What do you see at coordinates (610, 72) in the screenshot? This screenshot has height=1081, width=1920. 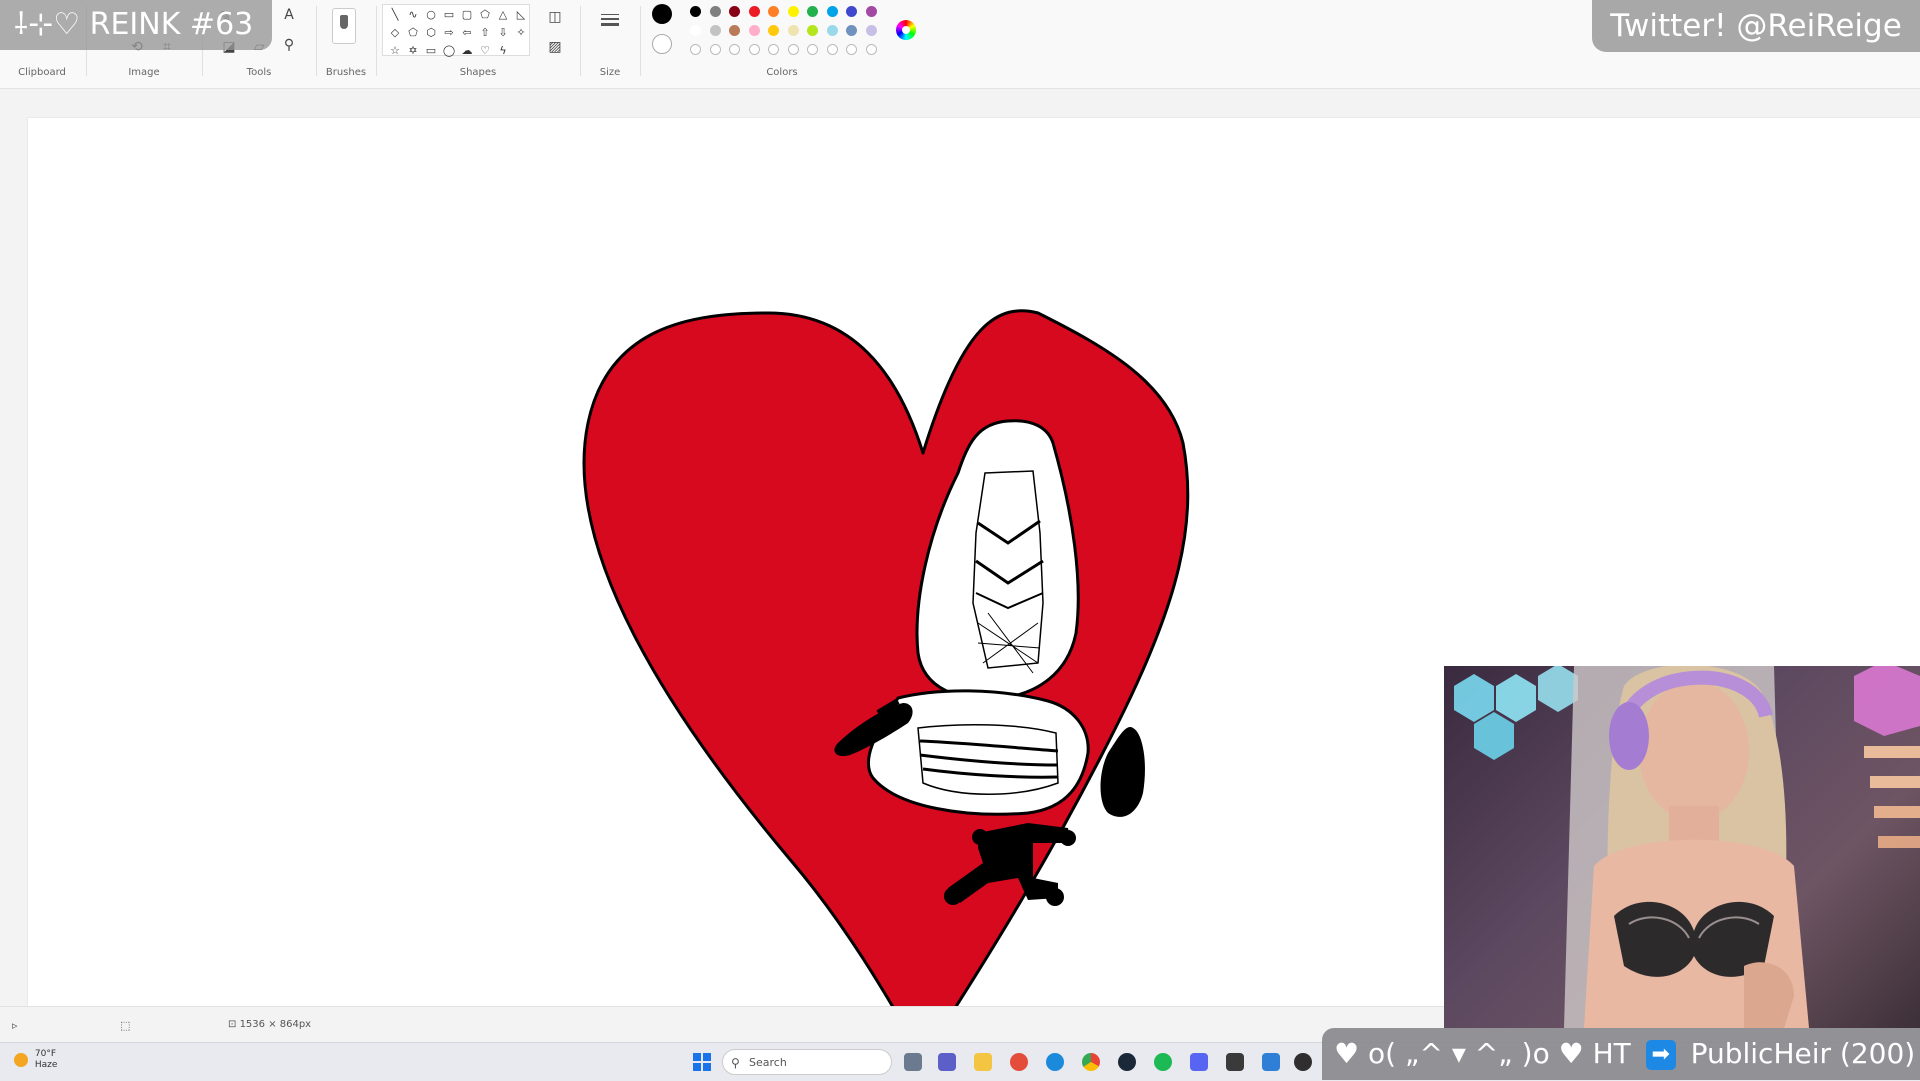 I see `size-label: Size` at bounding box center [610, 72].